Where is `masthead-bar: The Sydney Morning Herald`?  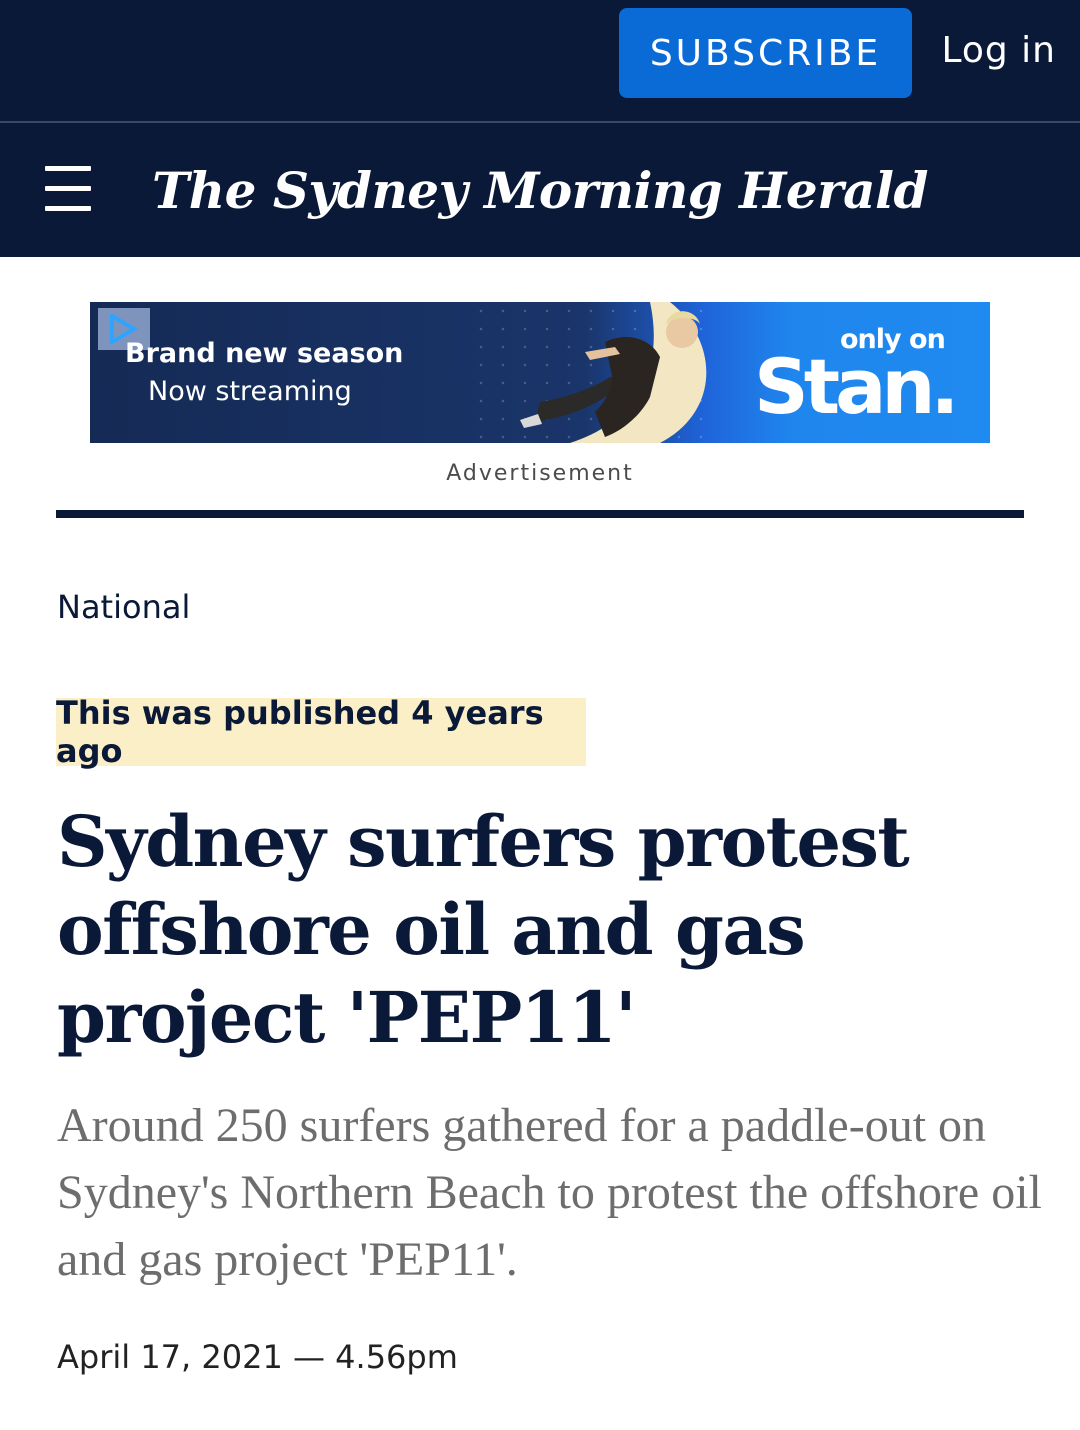 masthead-bar: The Sydney Morning Herald is located at coordinates (540, 190).